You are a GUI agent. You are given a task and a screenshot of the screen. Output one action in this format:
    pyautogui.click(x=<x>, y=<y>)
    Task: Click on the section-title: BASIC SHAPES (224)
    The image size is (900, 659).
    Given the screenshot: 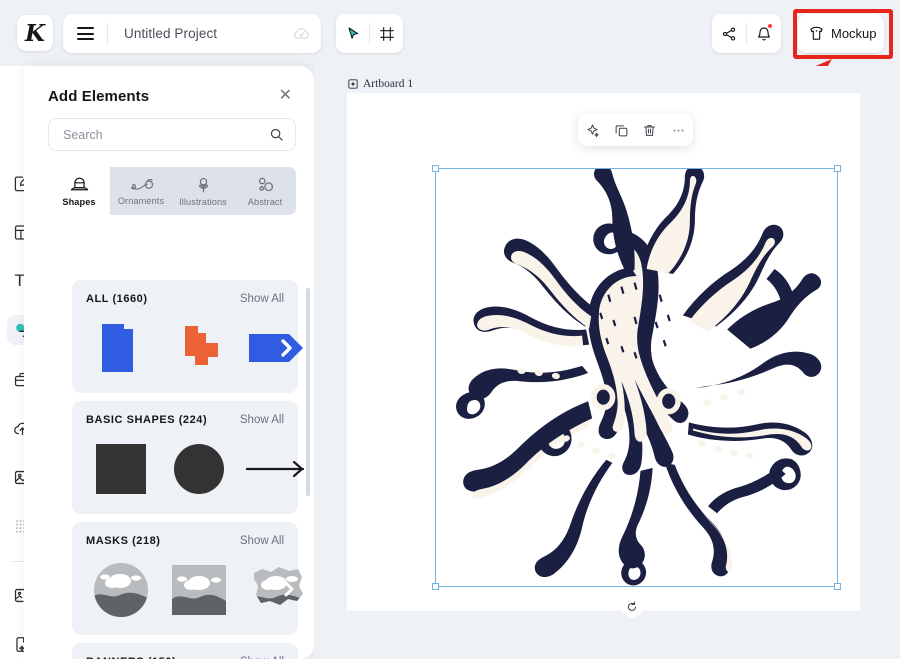 What is the action you would take?
    pyautogui.click(x=147, y=420)
    